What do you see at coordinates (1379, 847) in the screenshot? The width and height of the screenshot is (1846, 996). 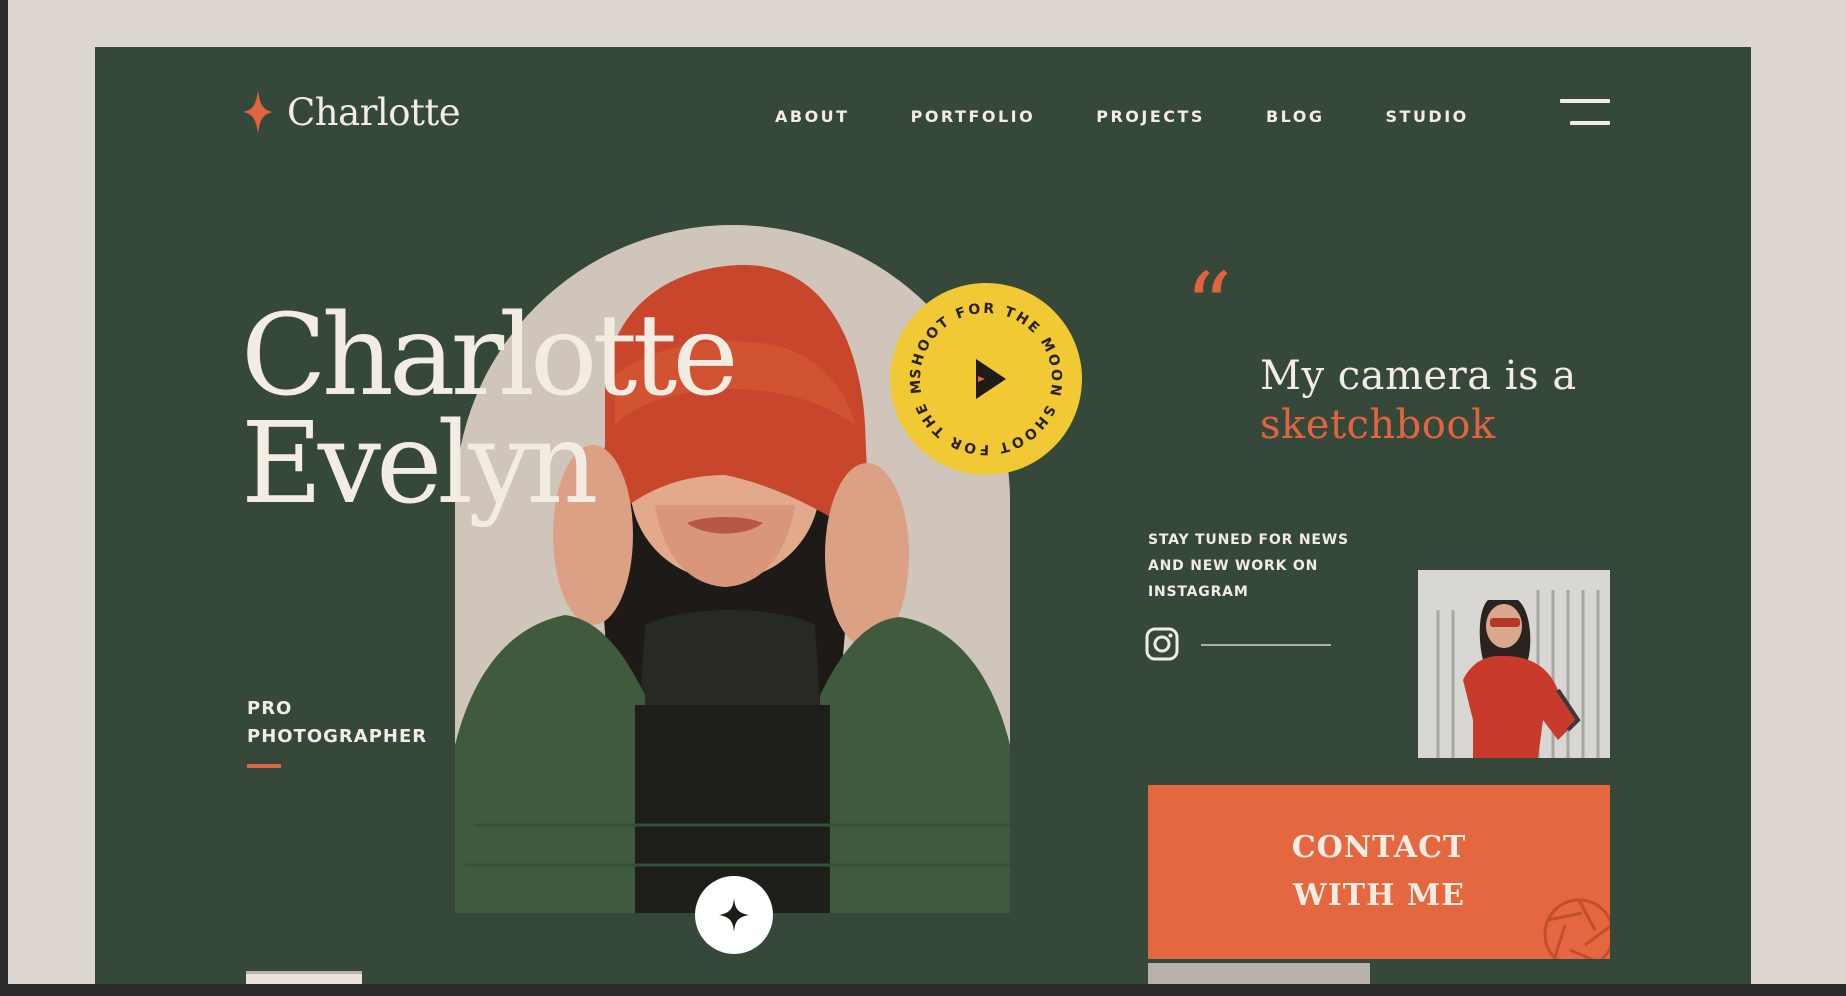 I see `contact-label-line-1: CONTACT` at bounding box center [1379, 847].